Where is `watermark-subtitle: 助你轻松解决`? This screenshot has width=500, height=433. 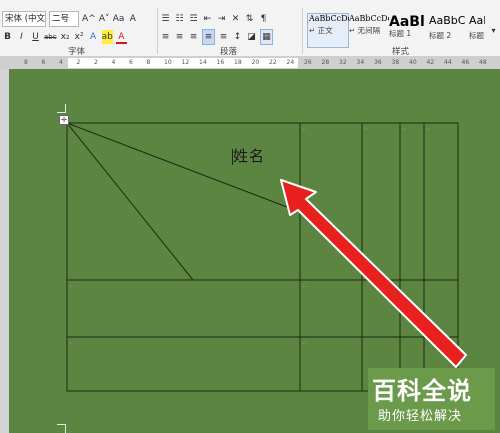
watermark-subtitle: 助你轻松解决 is located at coordinates (420, 416).